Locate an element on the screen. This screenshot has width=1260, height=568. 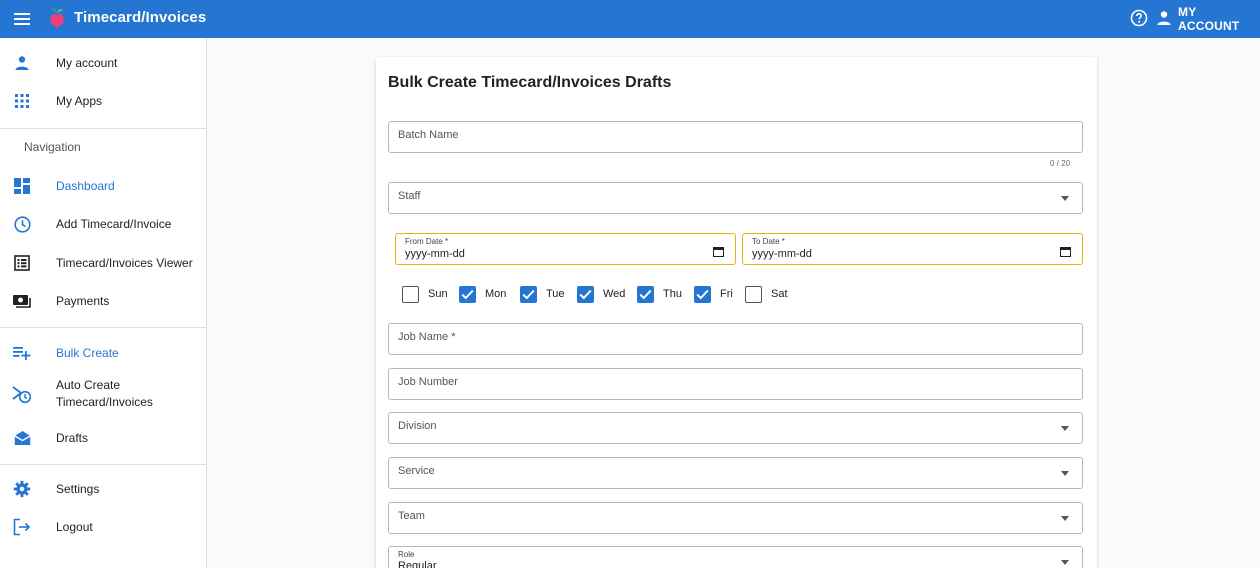
from-date-input: From Date * yyyy-mm-dd is located at coordinates (565, 249).